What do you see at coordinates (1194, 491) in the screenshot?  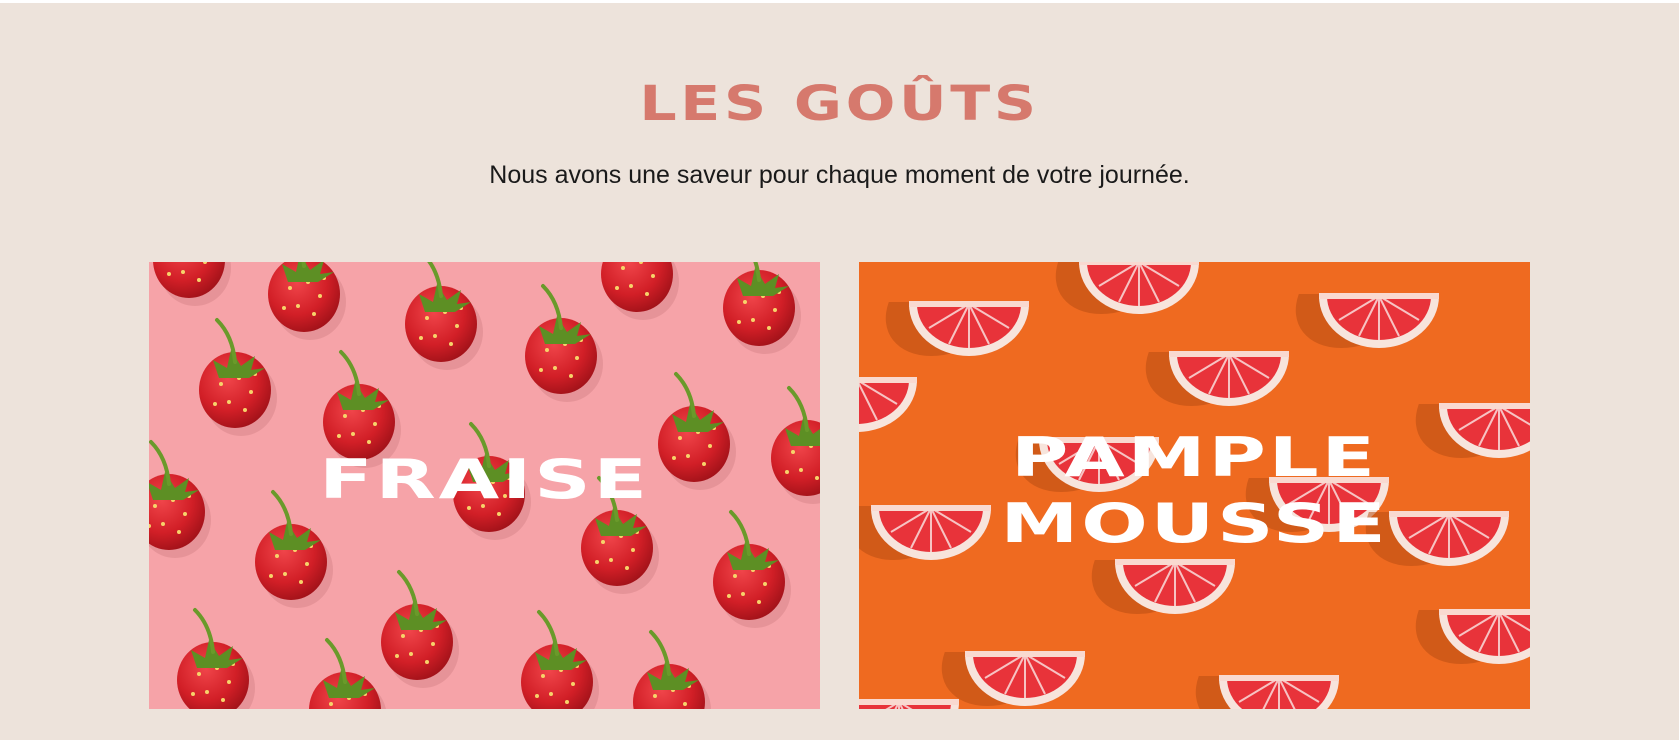 I see `flavor-label-pamplemousse: PAMPLE MOUSSE` at bounding box center [1194, 491].